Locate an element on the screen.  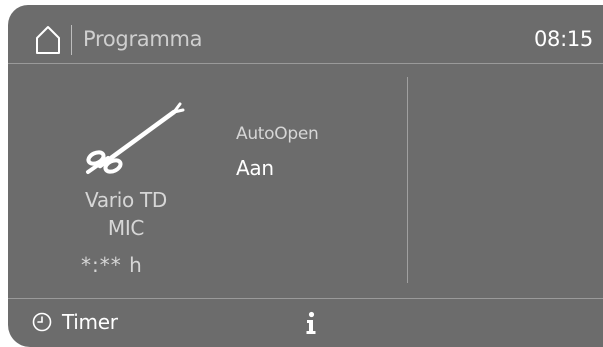
vertical-divider is located at coordinates (407, 180).